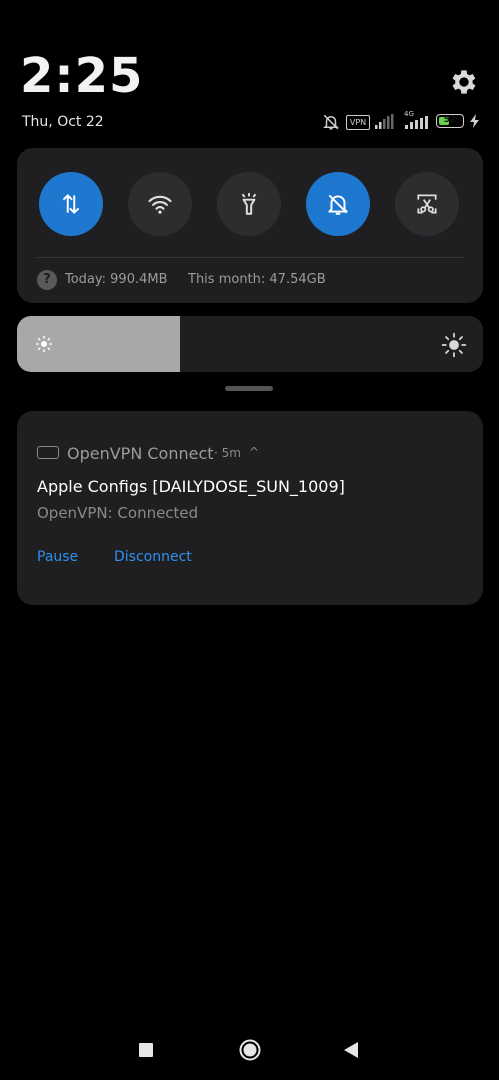 Image resolution: width=499 pixels, height=1080 pixels. Describe the element at coordinates (57, 557) in the screenshot. I see `pause-button: Pause` at that location.